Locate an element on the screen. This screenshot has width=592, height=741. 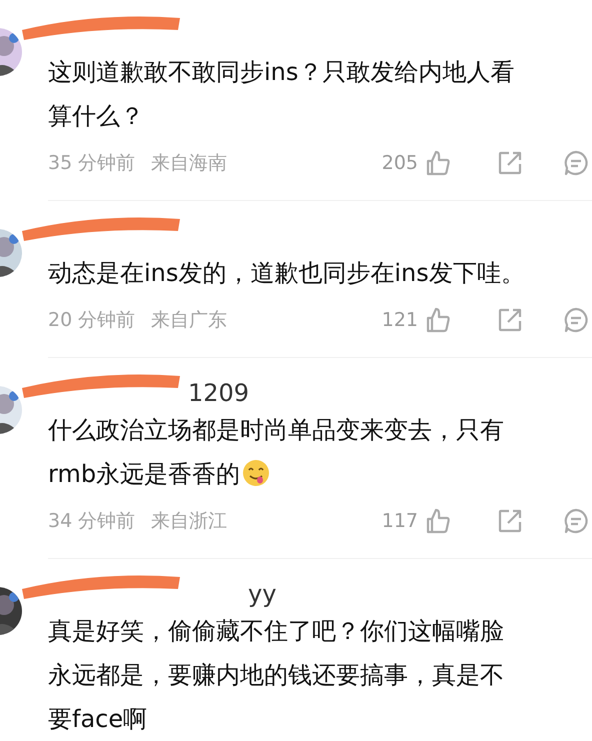
username: yy is located at coordinates (262, 594).